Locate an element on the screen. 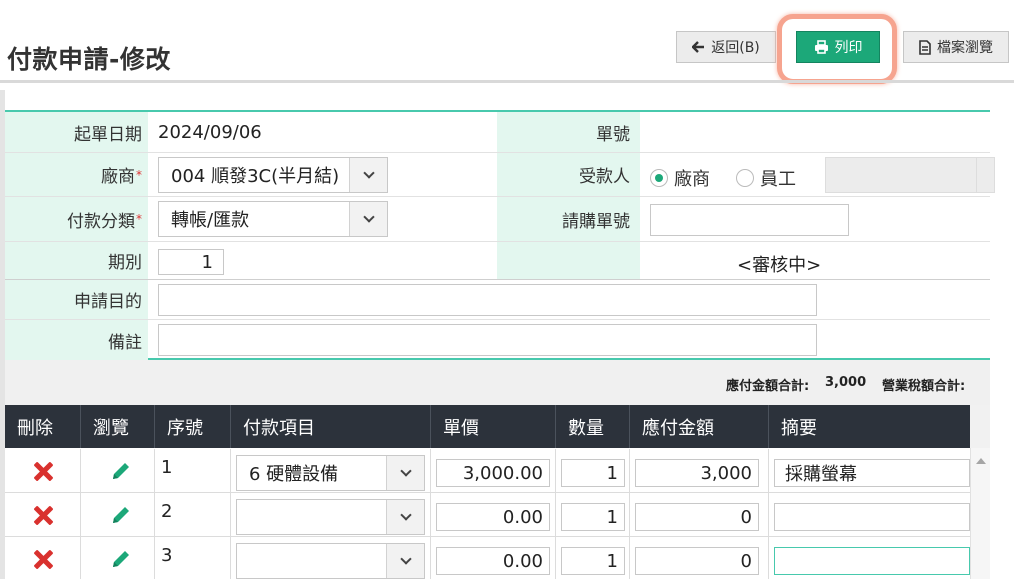 This screenshot has height=579, width=1014. totals-bar: 應付金額合計: 3,000 營業稅額合計: is located at coordinates (497, 383).